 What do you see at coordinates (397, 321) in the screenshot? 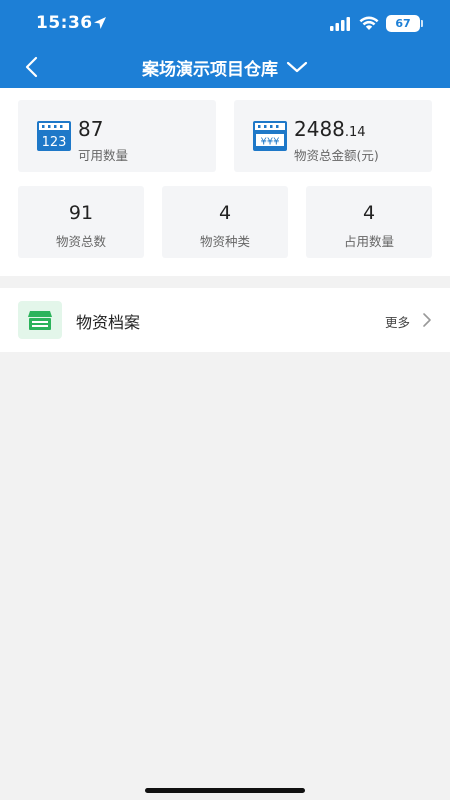
I see `more-link: 更多` at bounding box center [397, 321].